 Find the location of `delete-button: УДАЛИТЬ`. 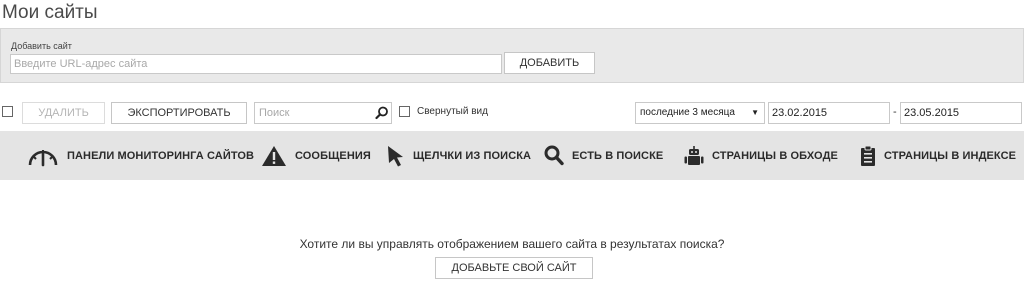

delete-button: УДАЛИТЬ is located at coordinates (63, 113).